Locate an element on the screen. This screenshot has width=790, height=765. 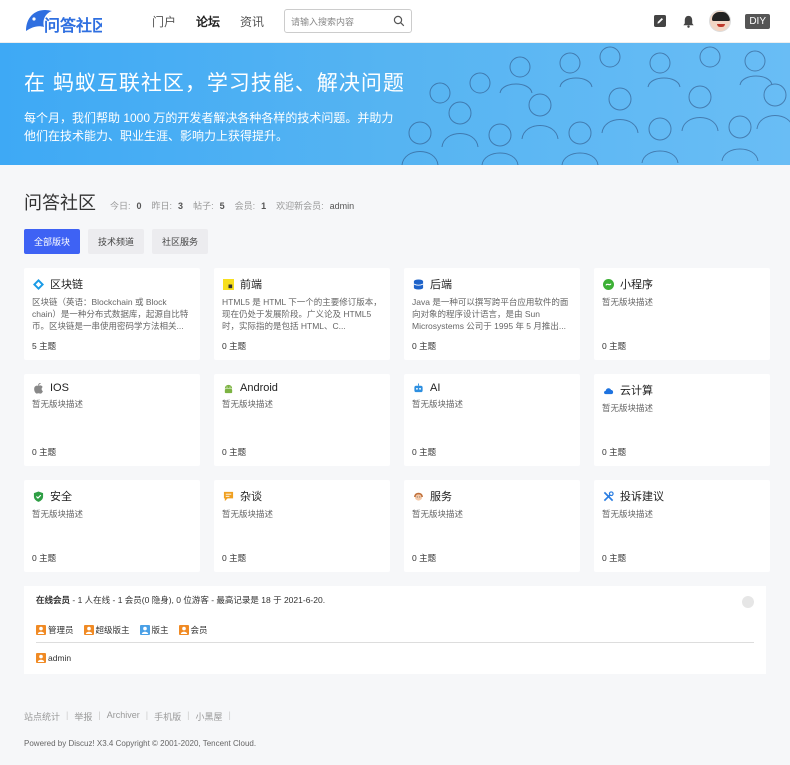
forum-card: 安全 暂无版块描述 0 主题 is located at coordinates (112, 526).